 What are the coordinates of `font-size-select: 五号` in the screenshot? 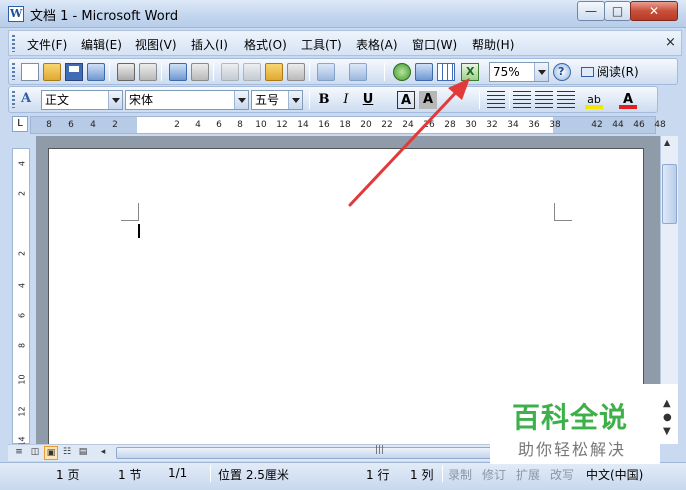 It's located at (277, 100).